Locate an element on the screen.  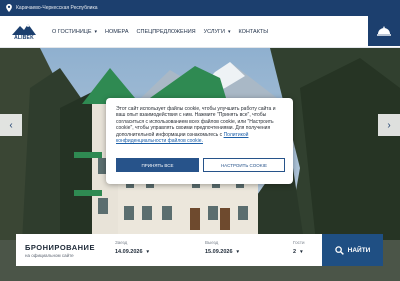
find-button: Найти is located at coordinates (352, 250).